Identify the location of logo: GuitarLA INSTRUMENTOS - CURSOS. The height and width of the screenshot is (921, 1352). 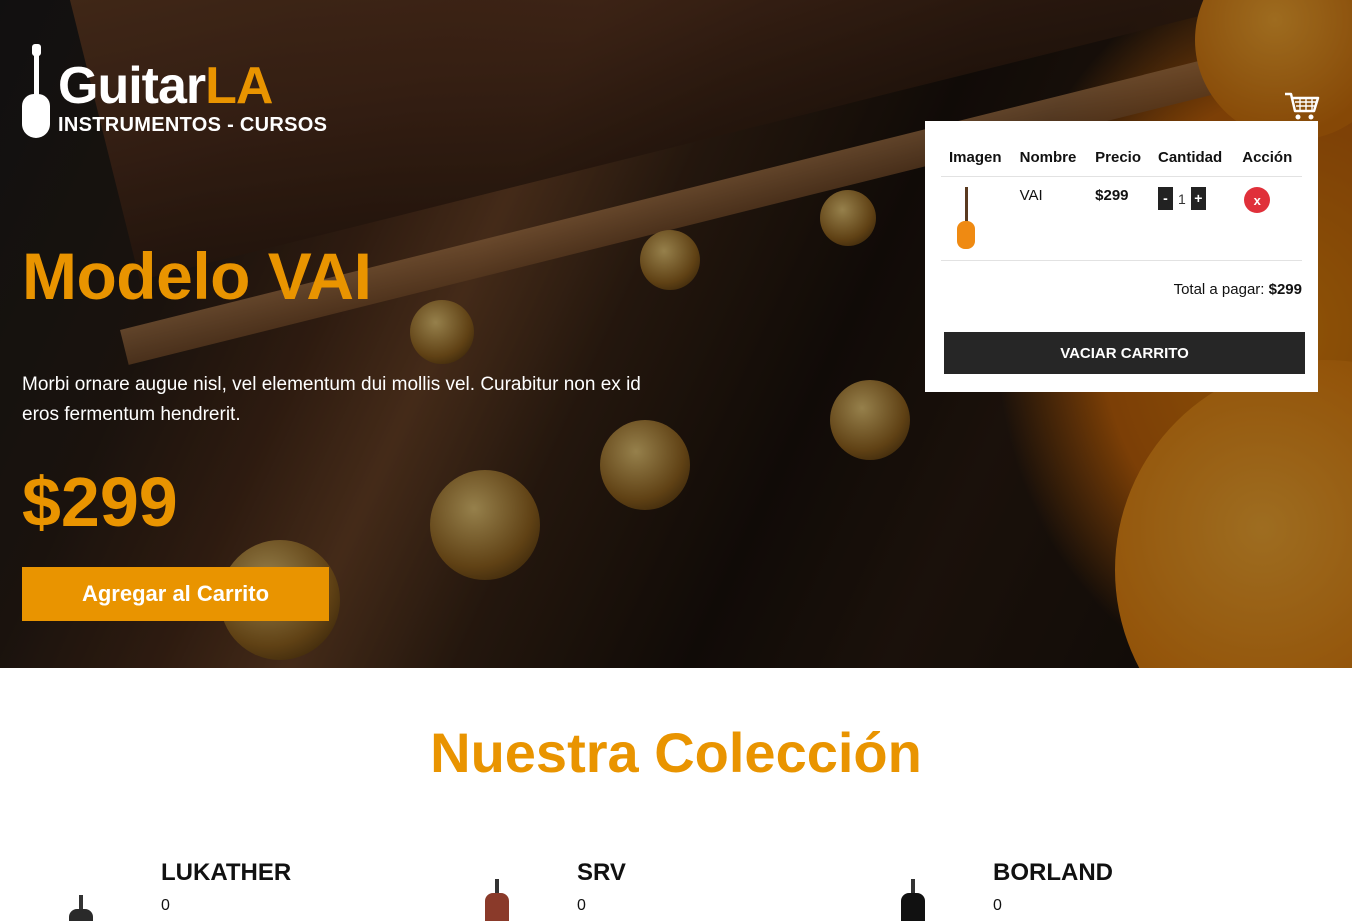
(174, 92).